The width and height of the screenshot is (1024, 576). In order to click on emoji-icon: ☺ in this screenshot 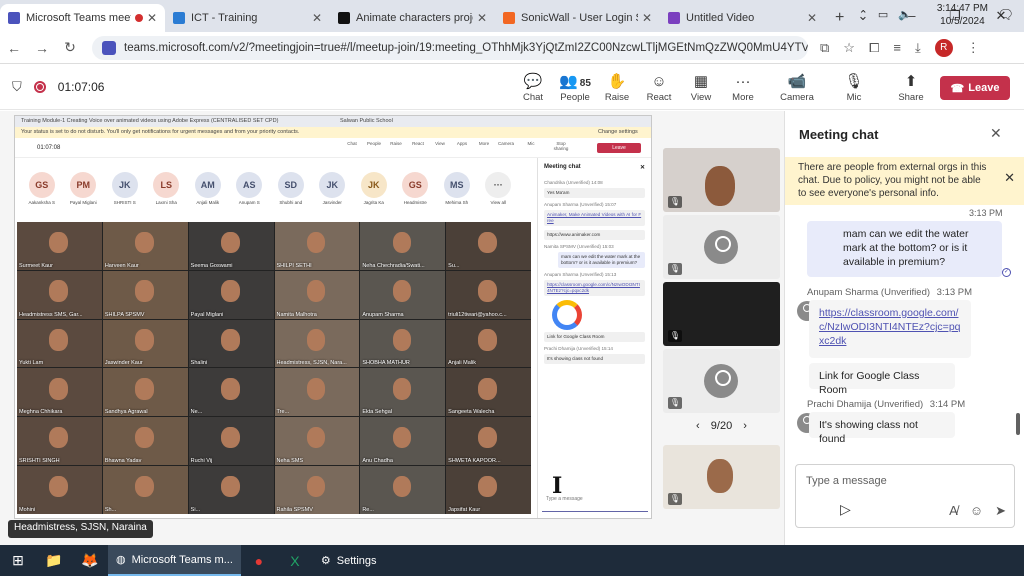, I will do `click(976, 511)`.